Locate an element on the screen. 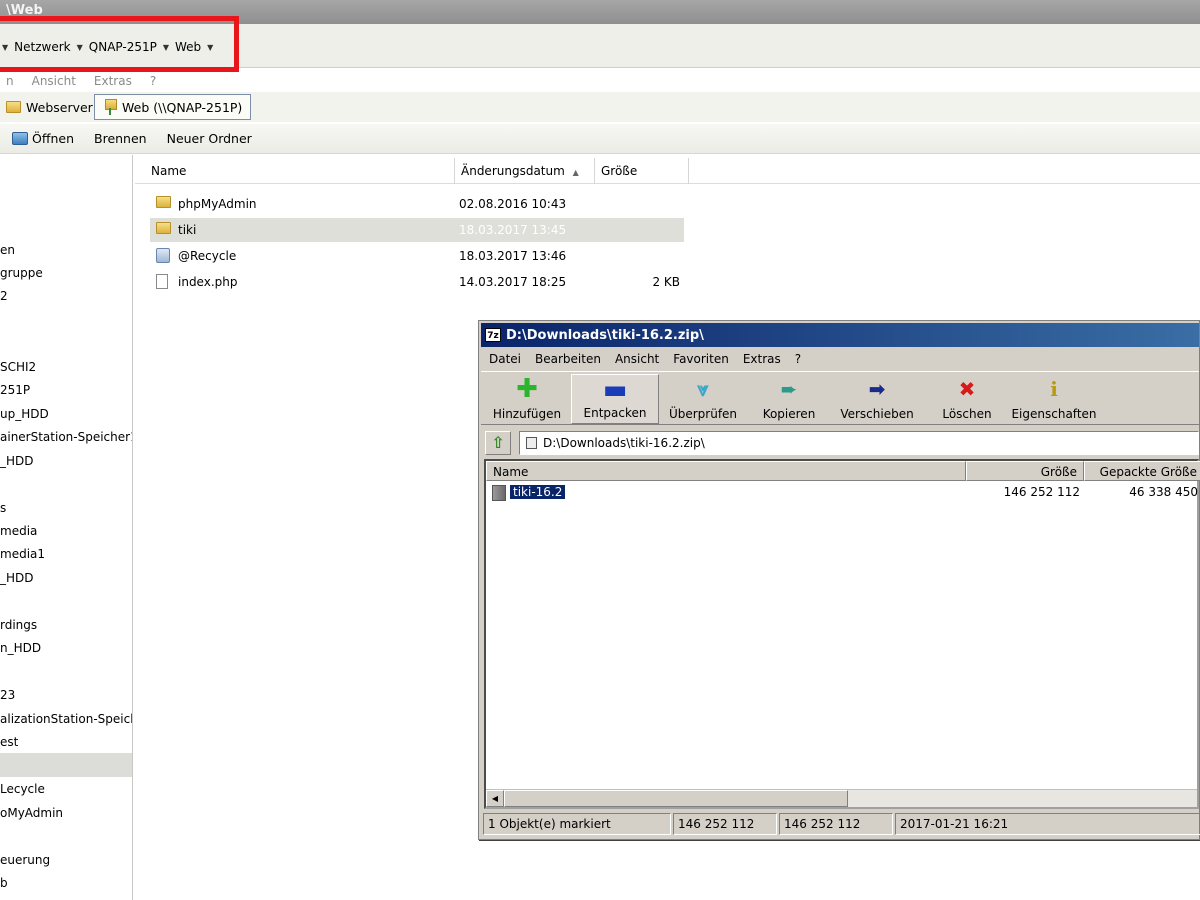  folder-up-button: ⇧ is located at coordinates (498, 443).